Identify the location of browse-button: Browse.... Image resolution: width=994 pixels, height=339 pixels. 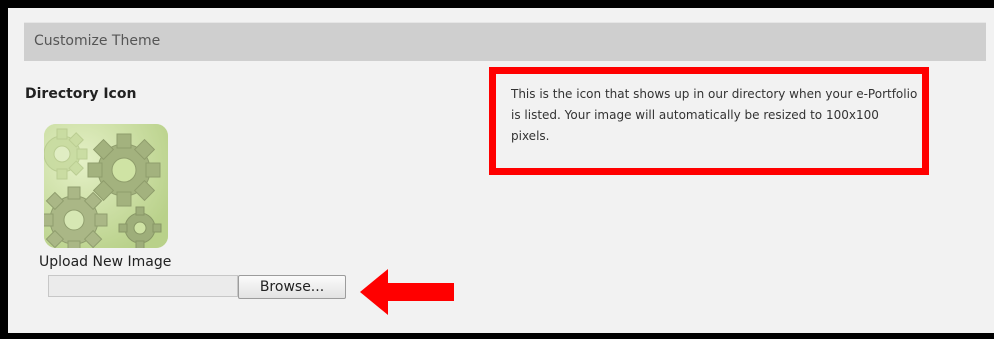
(292, 287).